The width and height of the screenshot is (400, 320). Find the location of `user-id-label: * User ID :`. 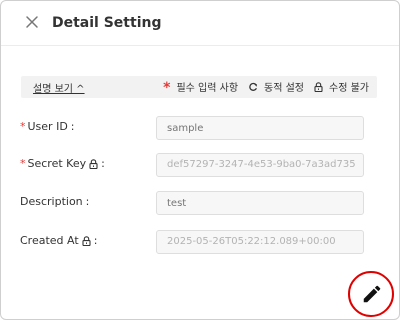

user-id-label: * User ID : is located at coordinates (47, 126).